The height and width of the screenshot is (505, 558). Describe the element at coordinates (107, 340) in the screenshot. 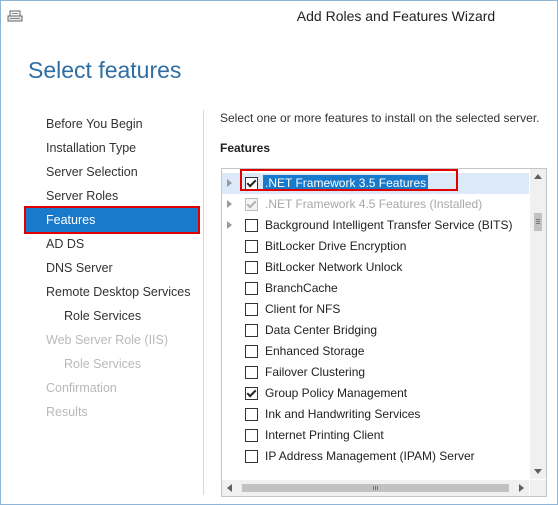

I see `nav-item-web-server-role-iis: Web Server Role (IIS)` at that location.